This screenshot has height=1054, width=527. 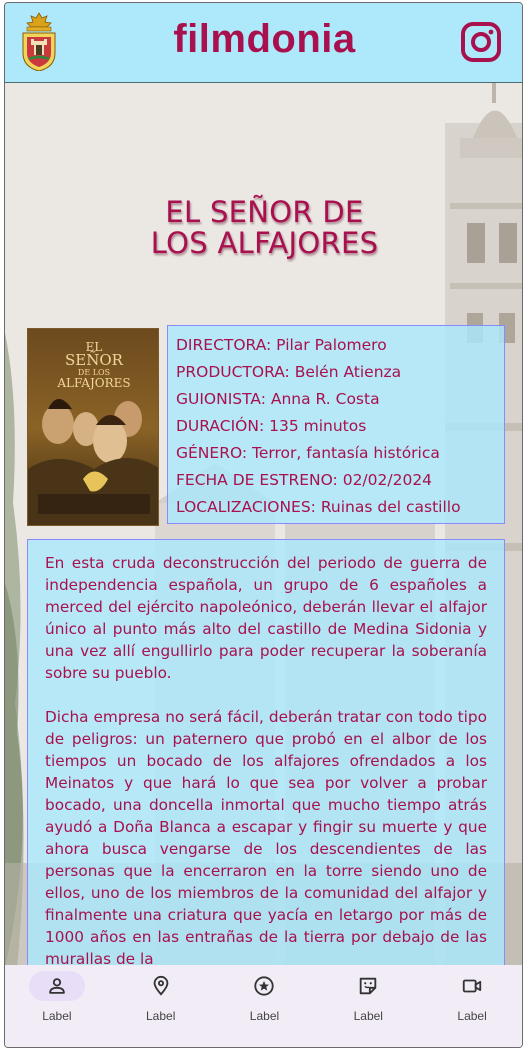 I want to click on detail-duration: DURACIÓN: 135 minutos, so click(x=271, y=426).